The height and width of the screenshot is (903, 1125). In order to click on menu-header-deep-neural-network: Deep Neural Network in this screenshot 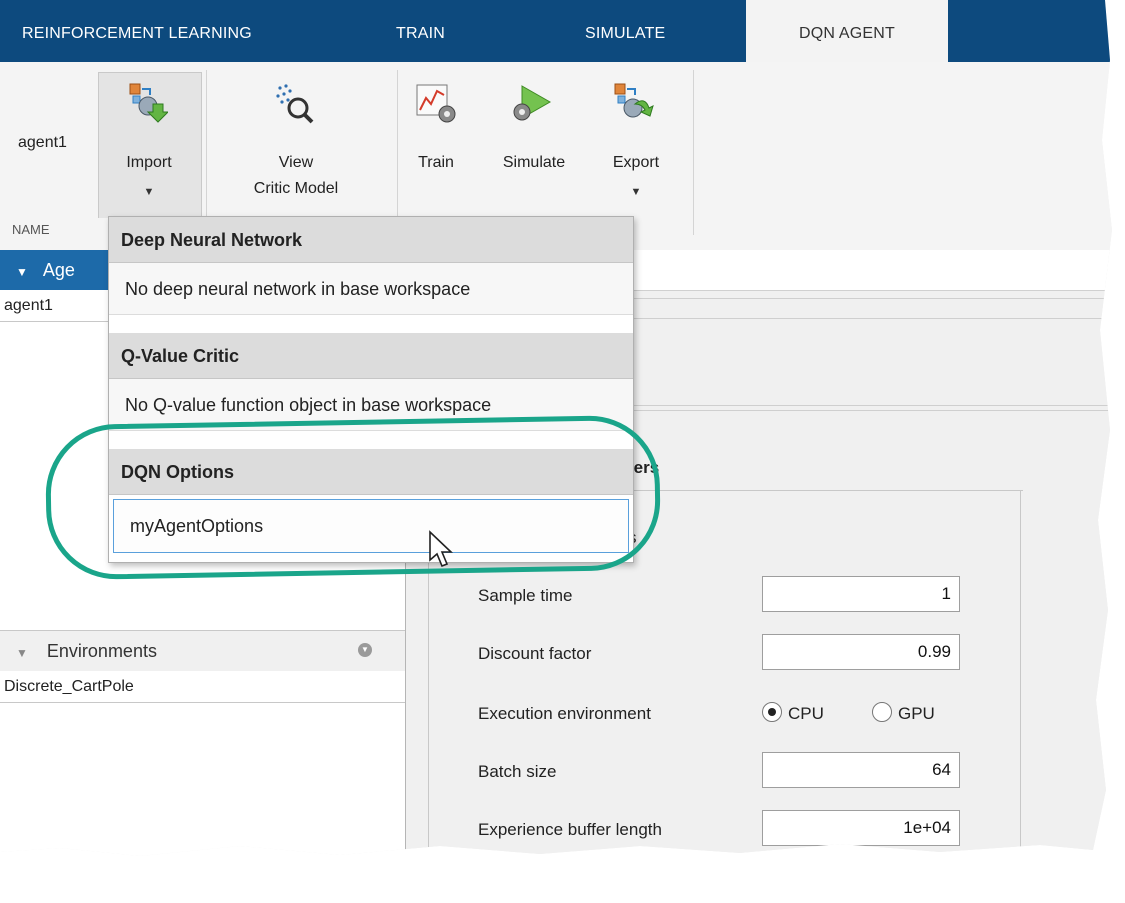, I will do `click(371, 240)`.